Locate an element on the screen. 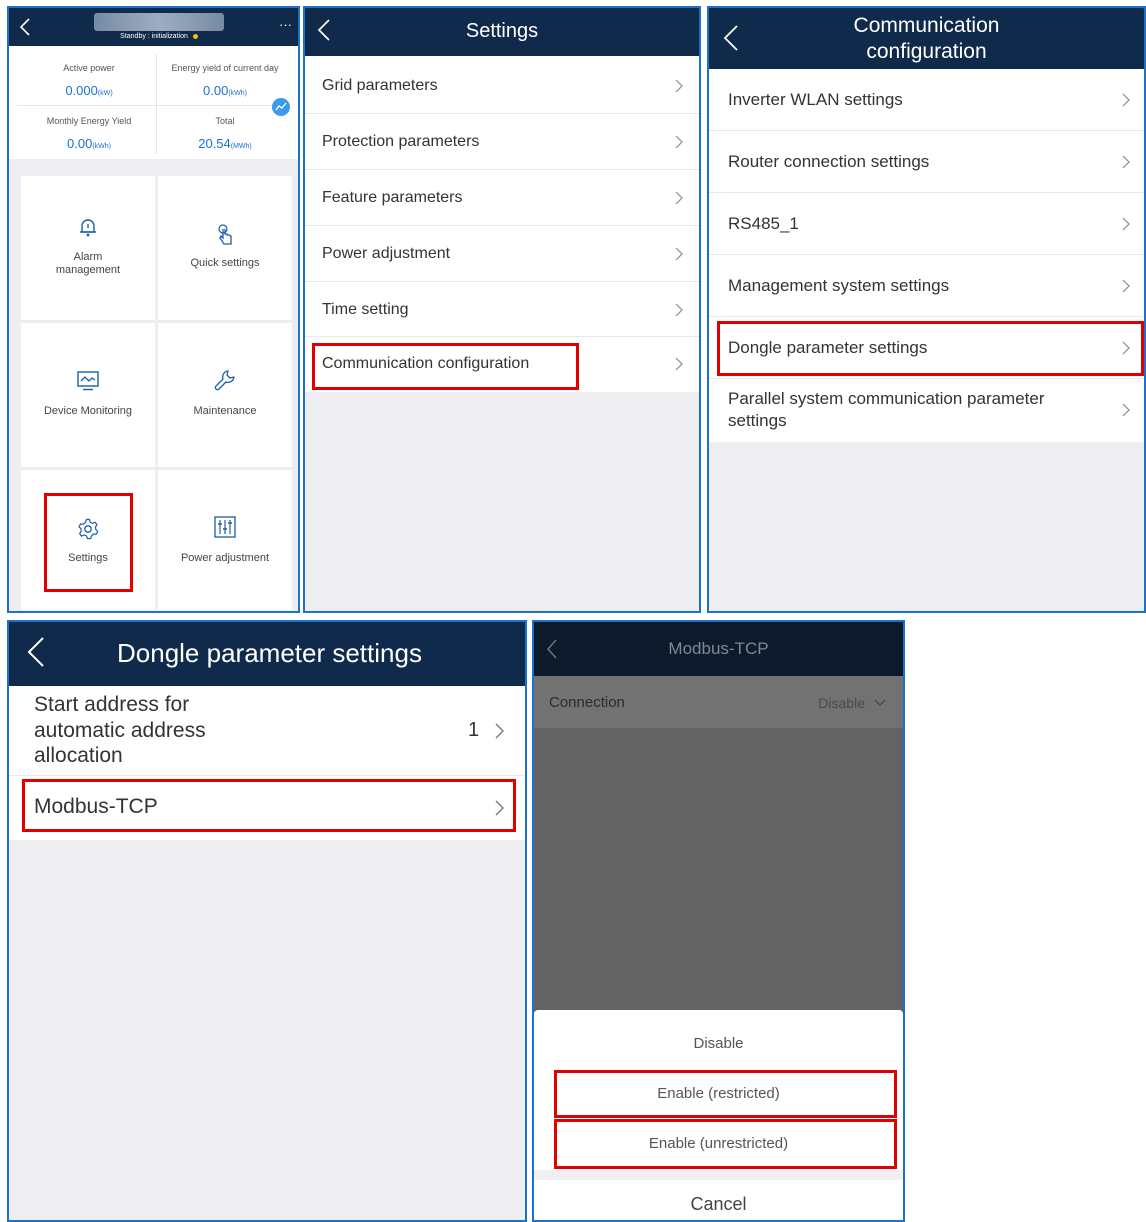  connection-row: Connection Disable is located at coordinates (718, 702).